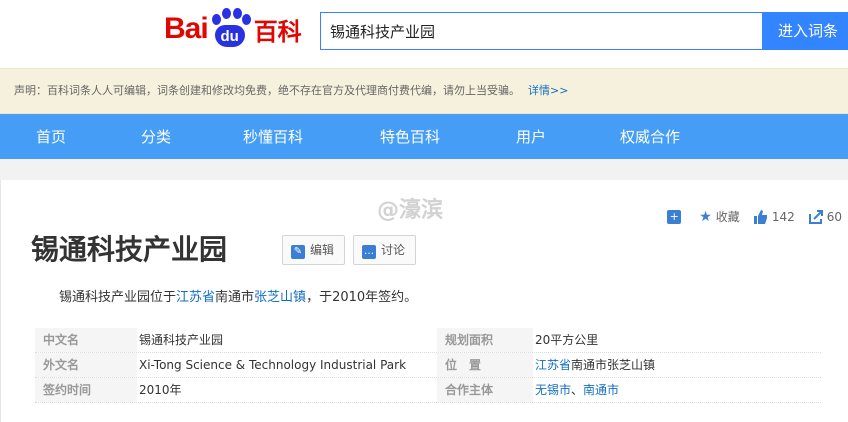  What do you see at coordinates (322, 250) in the screenshot?
I see `edit-label: 编辑` at bounding box center [322, 250].